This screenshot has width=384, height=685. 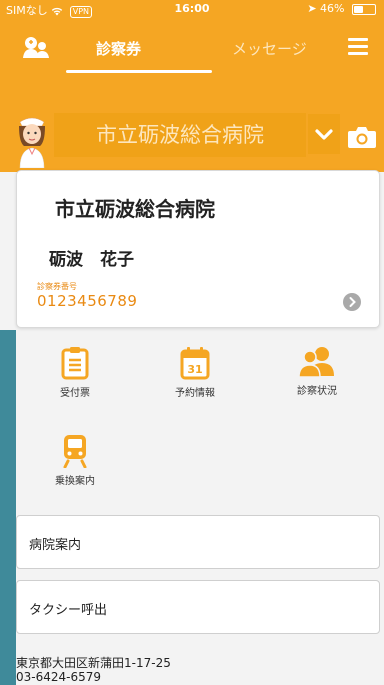 I want to click on hospital-info-button: 病院案内, so click(x=198, y=542).